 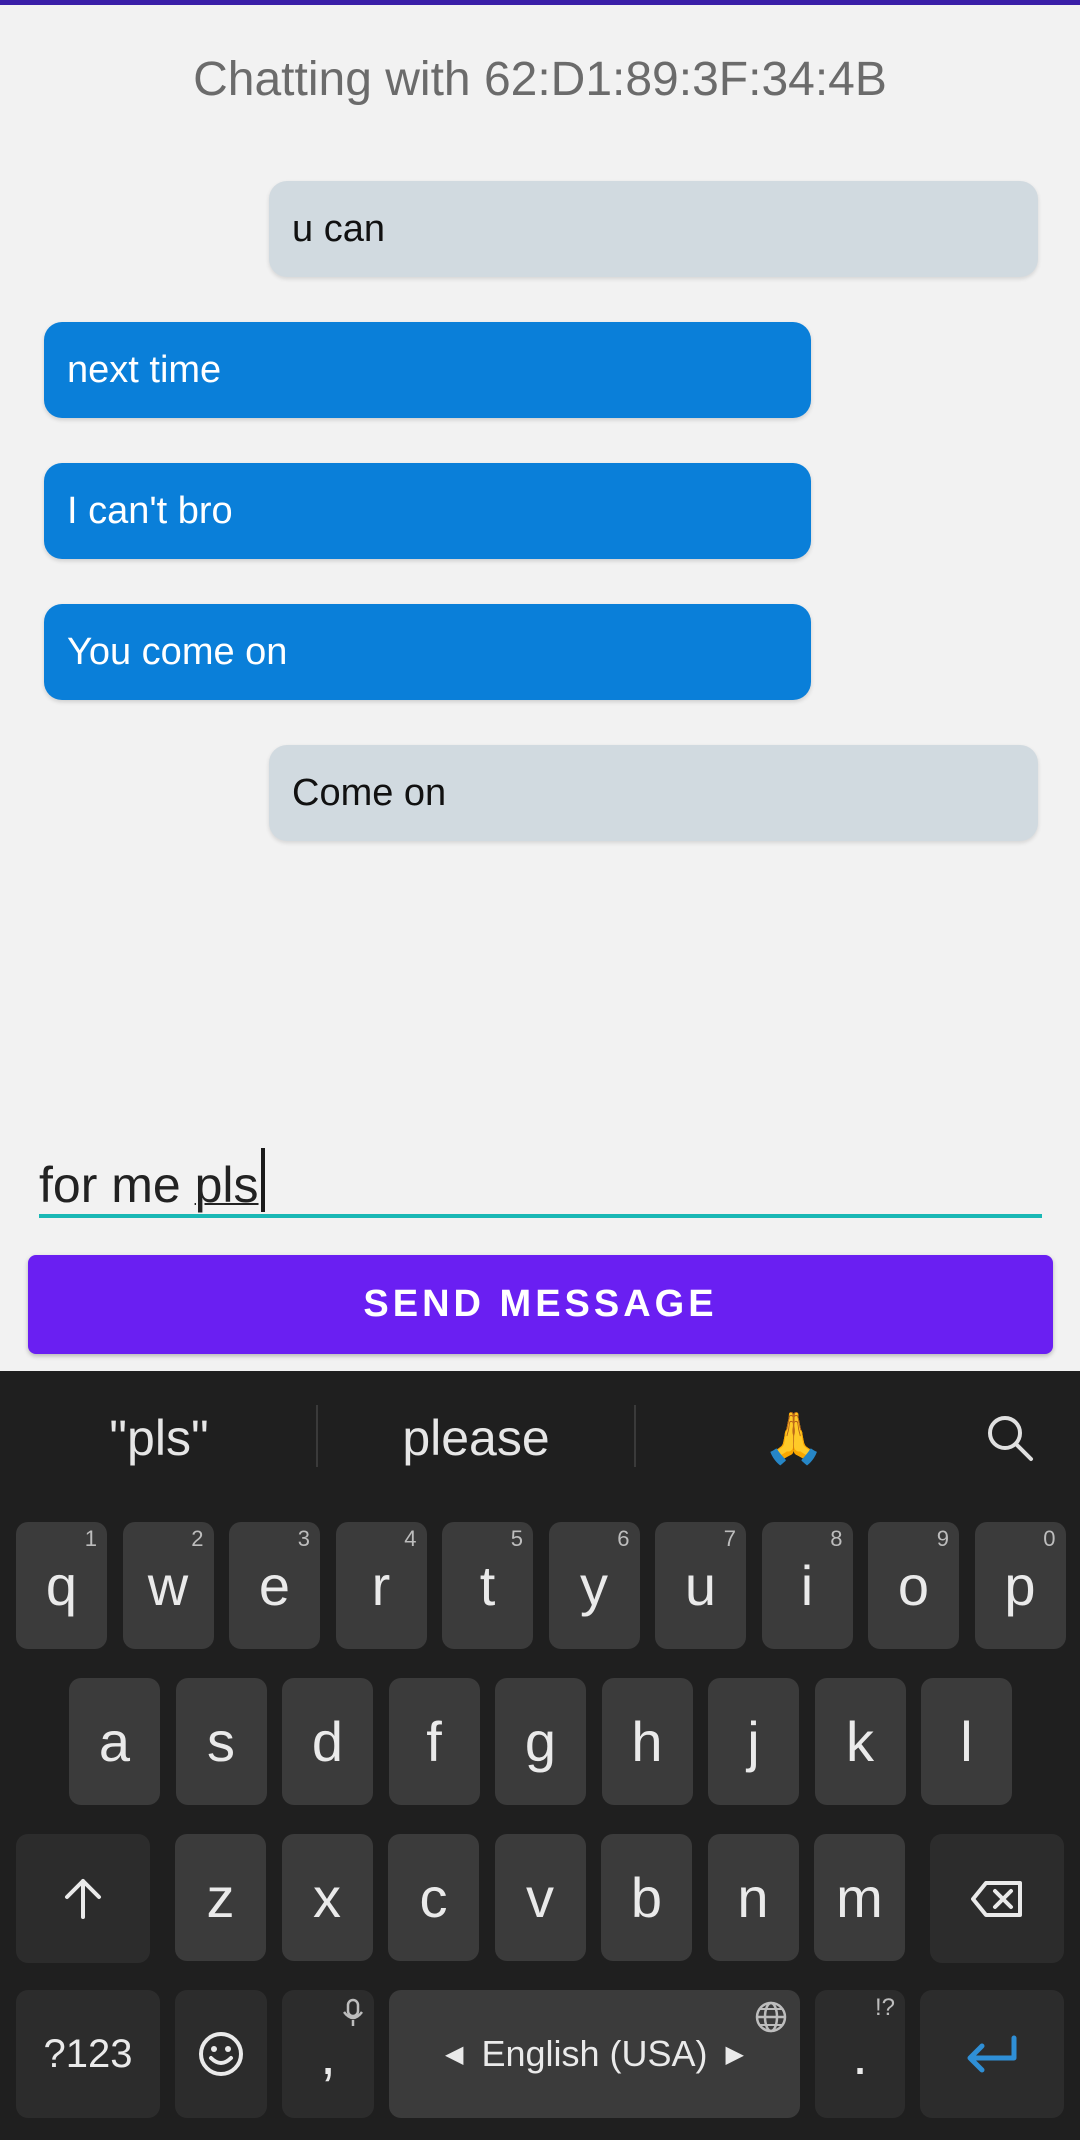 I want to click on key-m: m, so click(x=859, y=1897).